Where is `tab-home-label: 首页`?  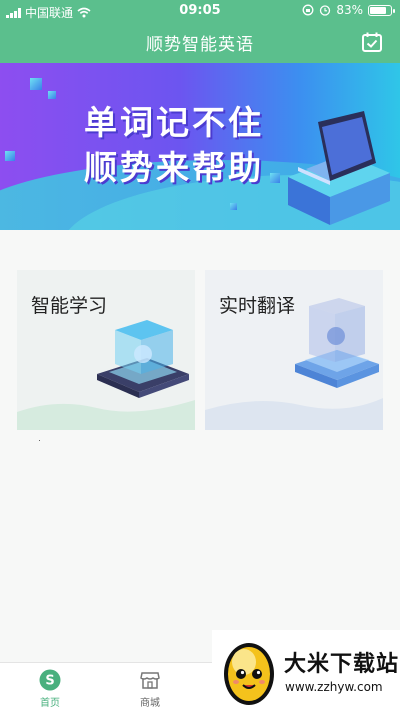 tab-home-label: 首页 is located at coordinates (50, 703).